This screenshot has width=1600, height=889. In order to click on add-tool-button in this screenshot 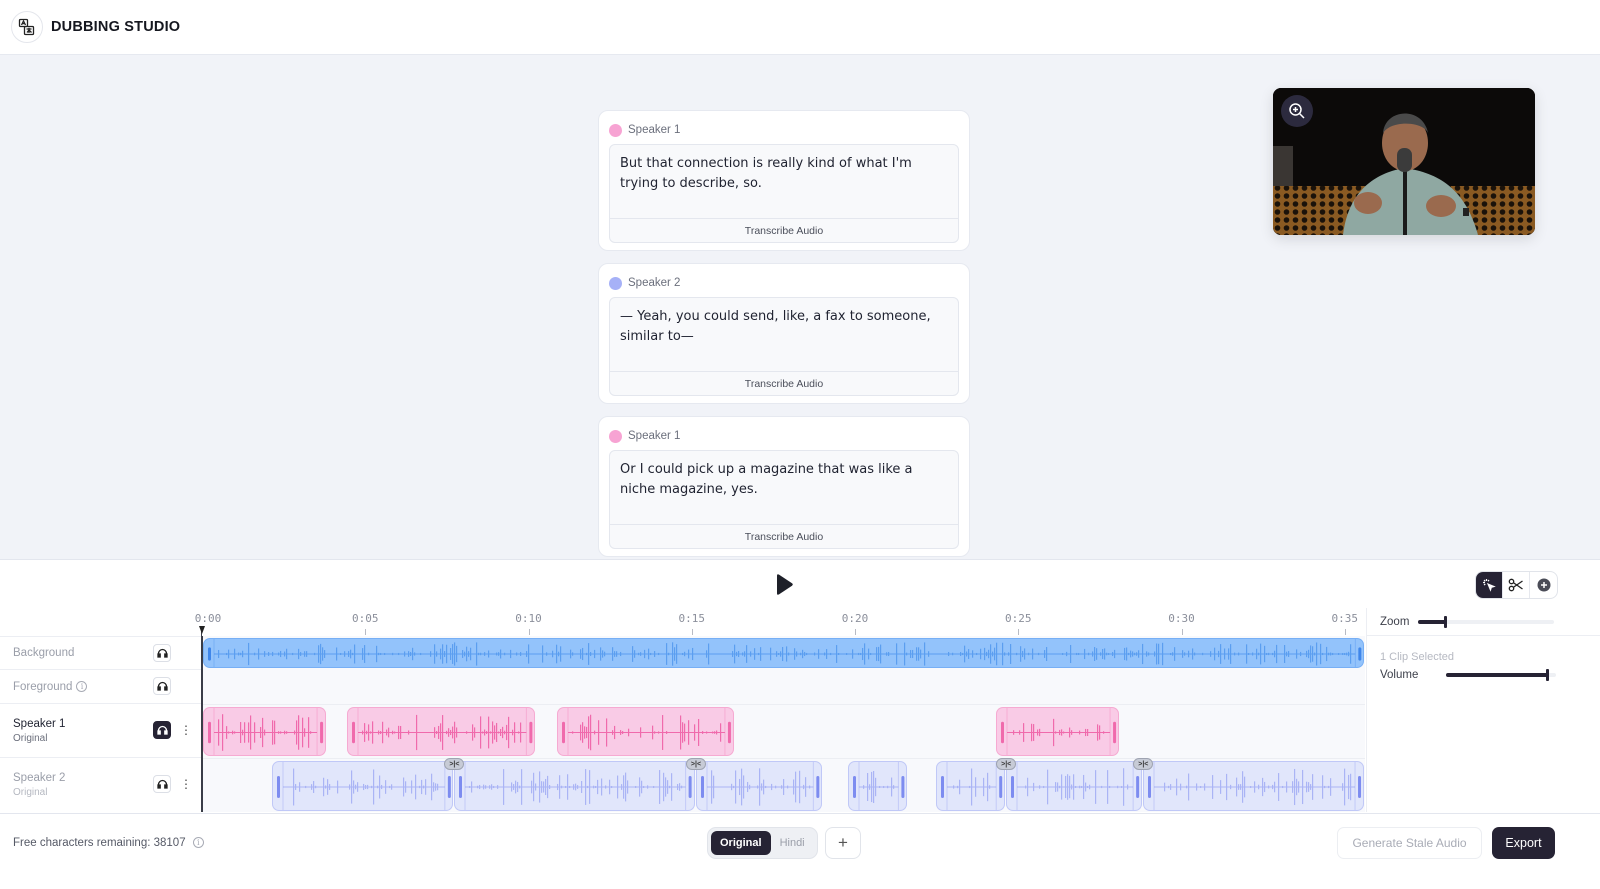, I will do `click(1543, 585)`.